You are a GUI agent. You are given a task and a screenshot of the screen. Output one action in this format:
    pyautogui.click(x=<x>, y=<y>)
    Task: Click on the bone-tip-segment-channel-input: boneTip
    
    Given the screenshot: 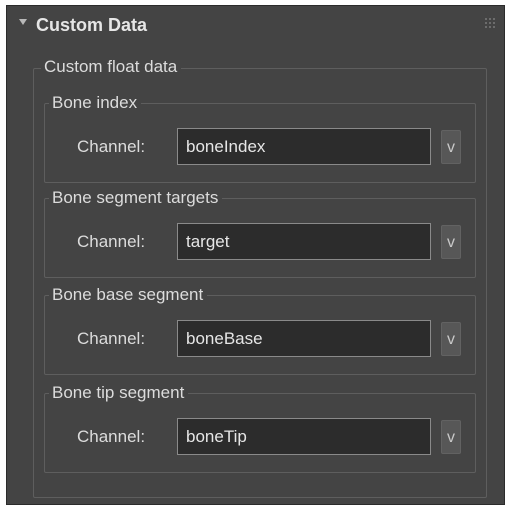 What is the action you would take?
    pyautogui.click(x=304, y=436)
    